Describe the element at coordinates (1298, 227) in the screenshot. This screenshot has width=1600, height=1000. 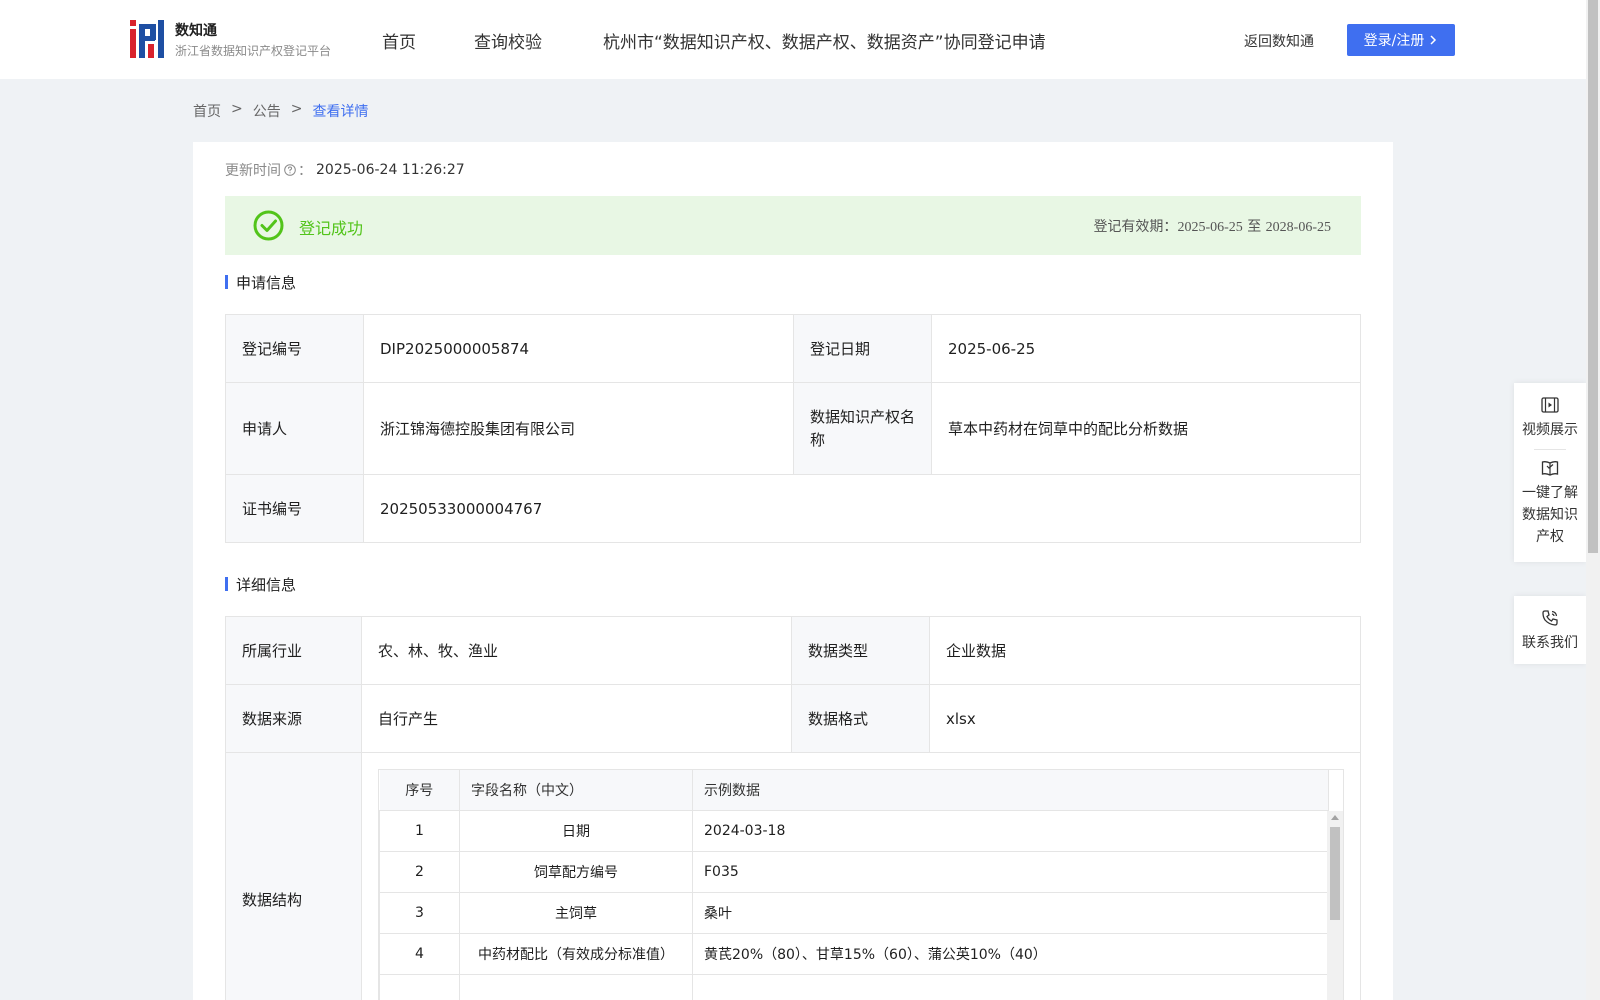
I see `validity-to: 2028-06-25` at that location.